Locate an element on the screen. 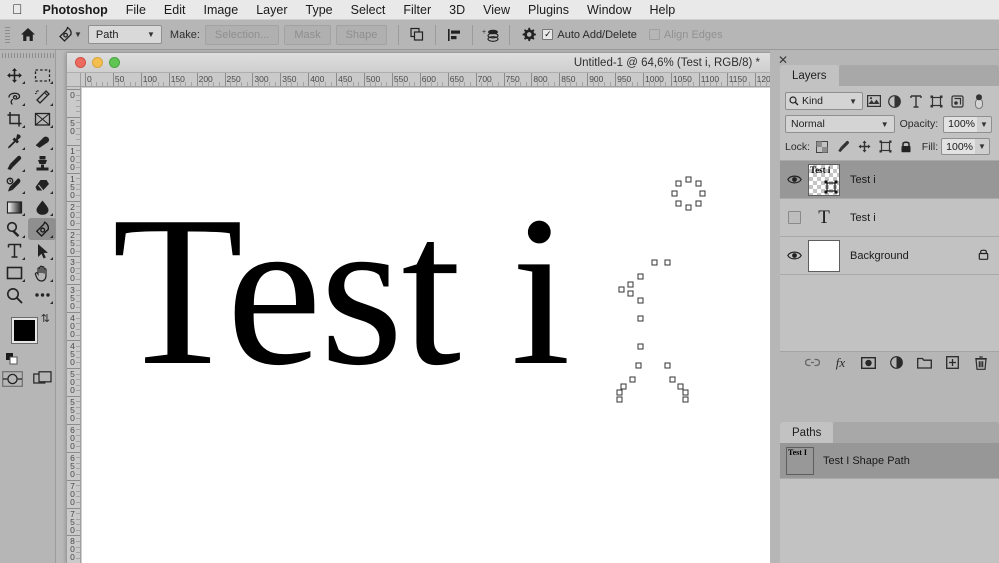 This screenshot has width=999, height=563. make-mask-button: Mask is located at coordinates (307, 34).